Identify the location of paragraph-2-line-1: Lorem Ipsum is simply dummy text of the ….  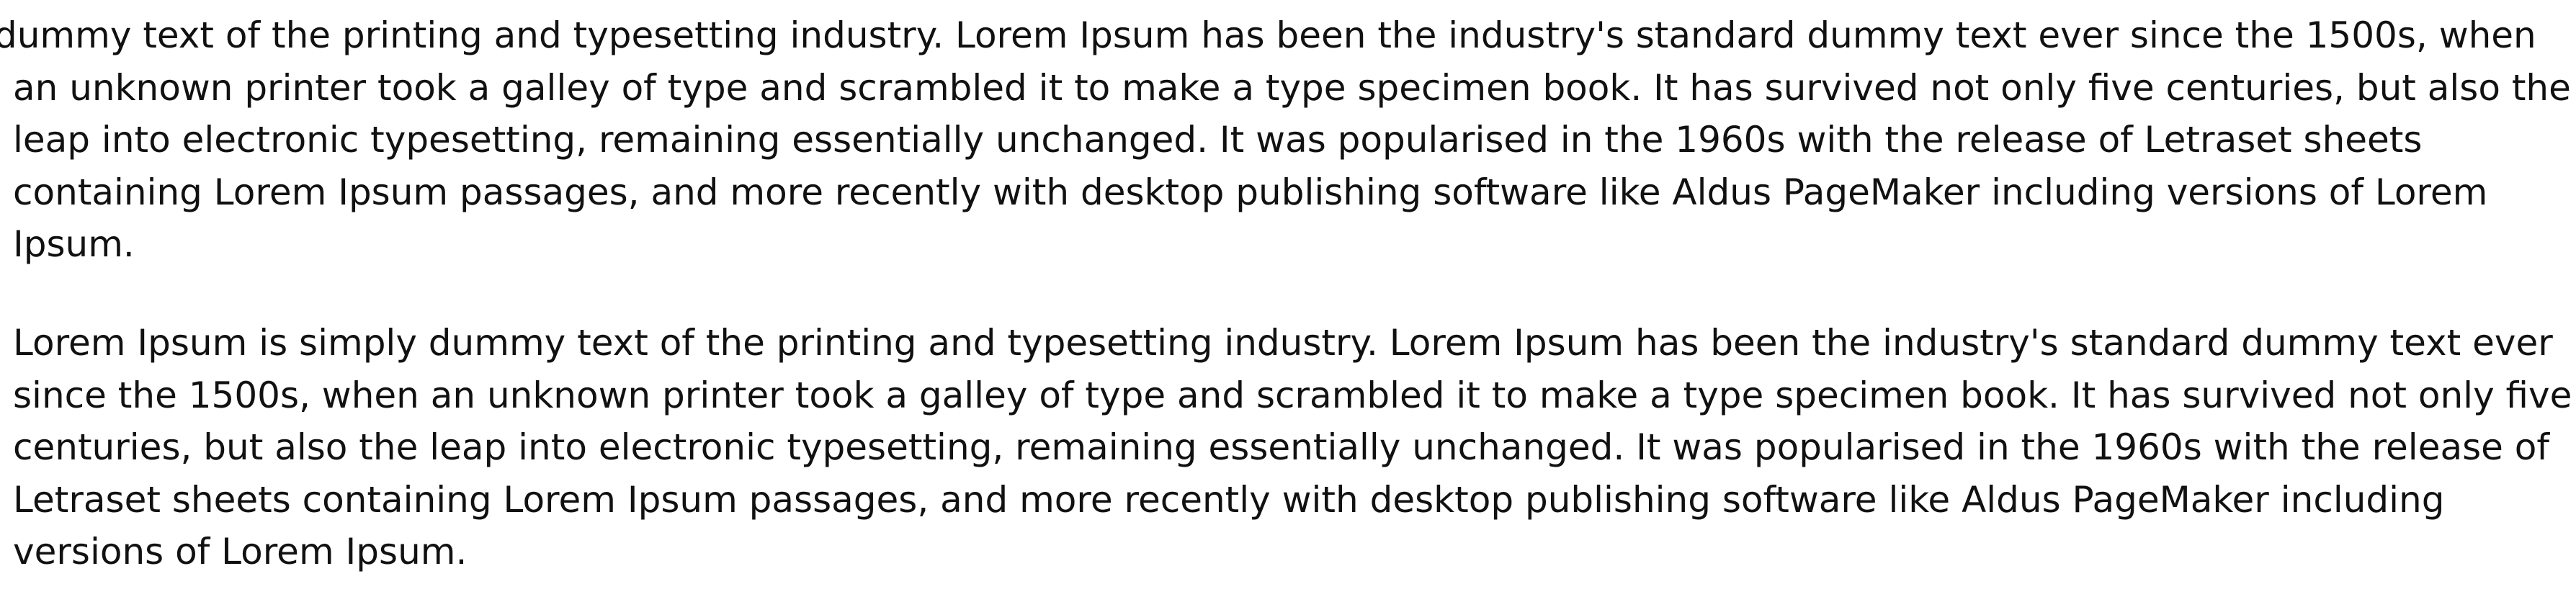
(1283, 343).